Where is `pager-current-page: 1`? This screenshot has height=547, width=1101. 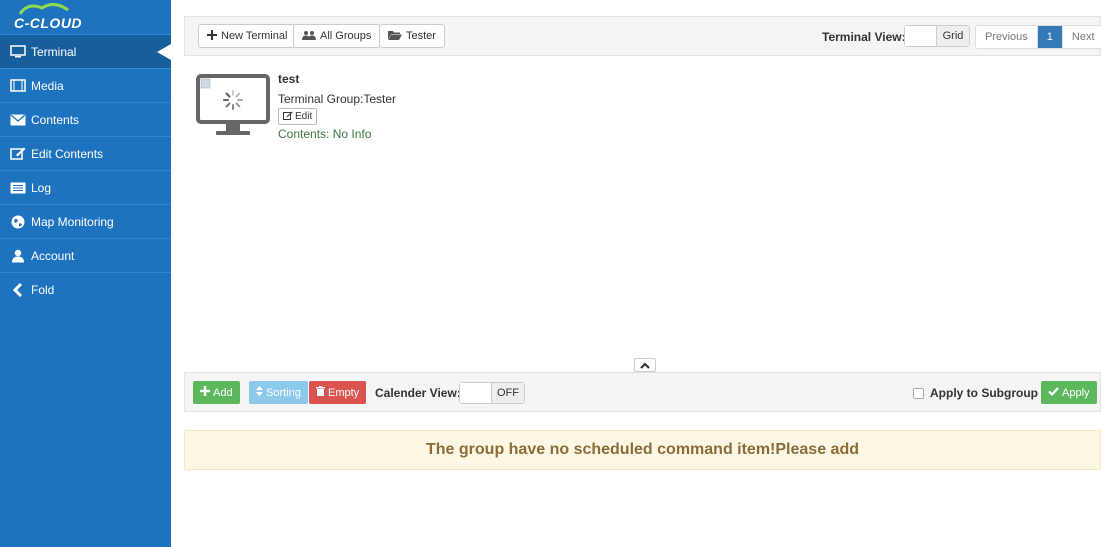 pager-current-page: 1 is located at coordinates (1050, 37).